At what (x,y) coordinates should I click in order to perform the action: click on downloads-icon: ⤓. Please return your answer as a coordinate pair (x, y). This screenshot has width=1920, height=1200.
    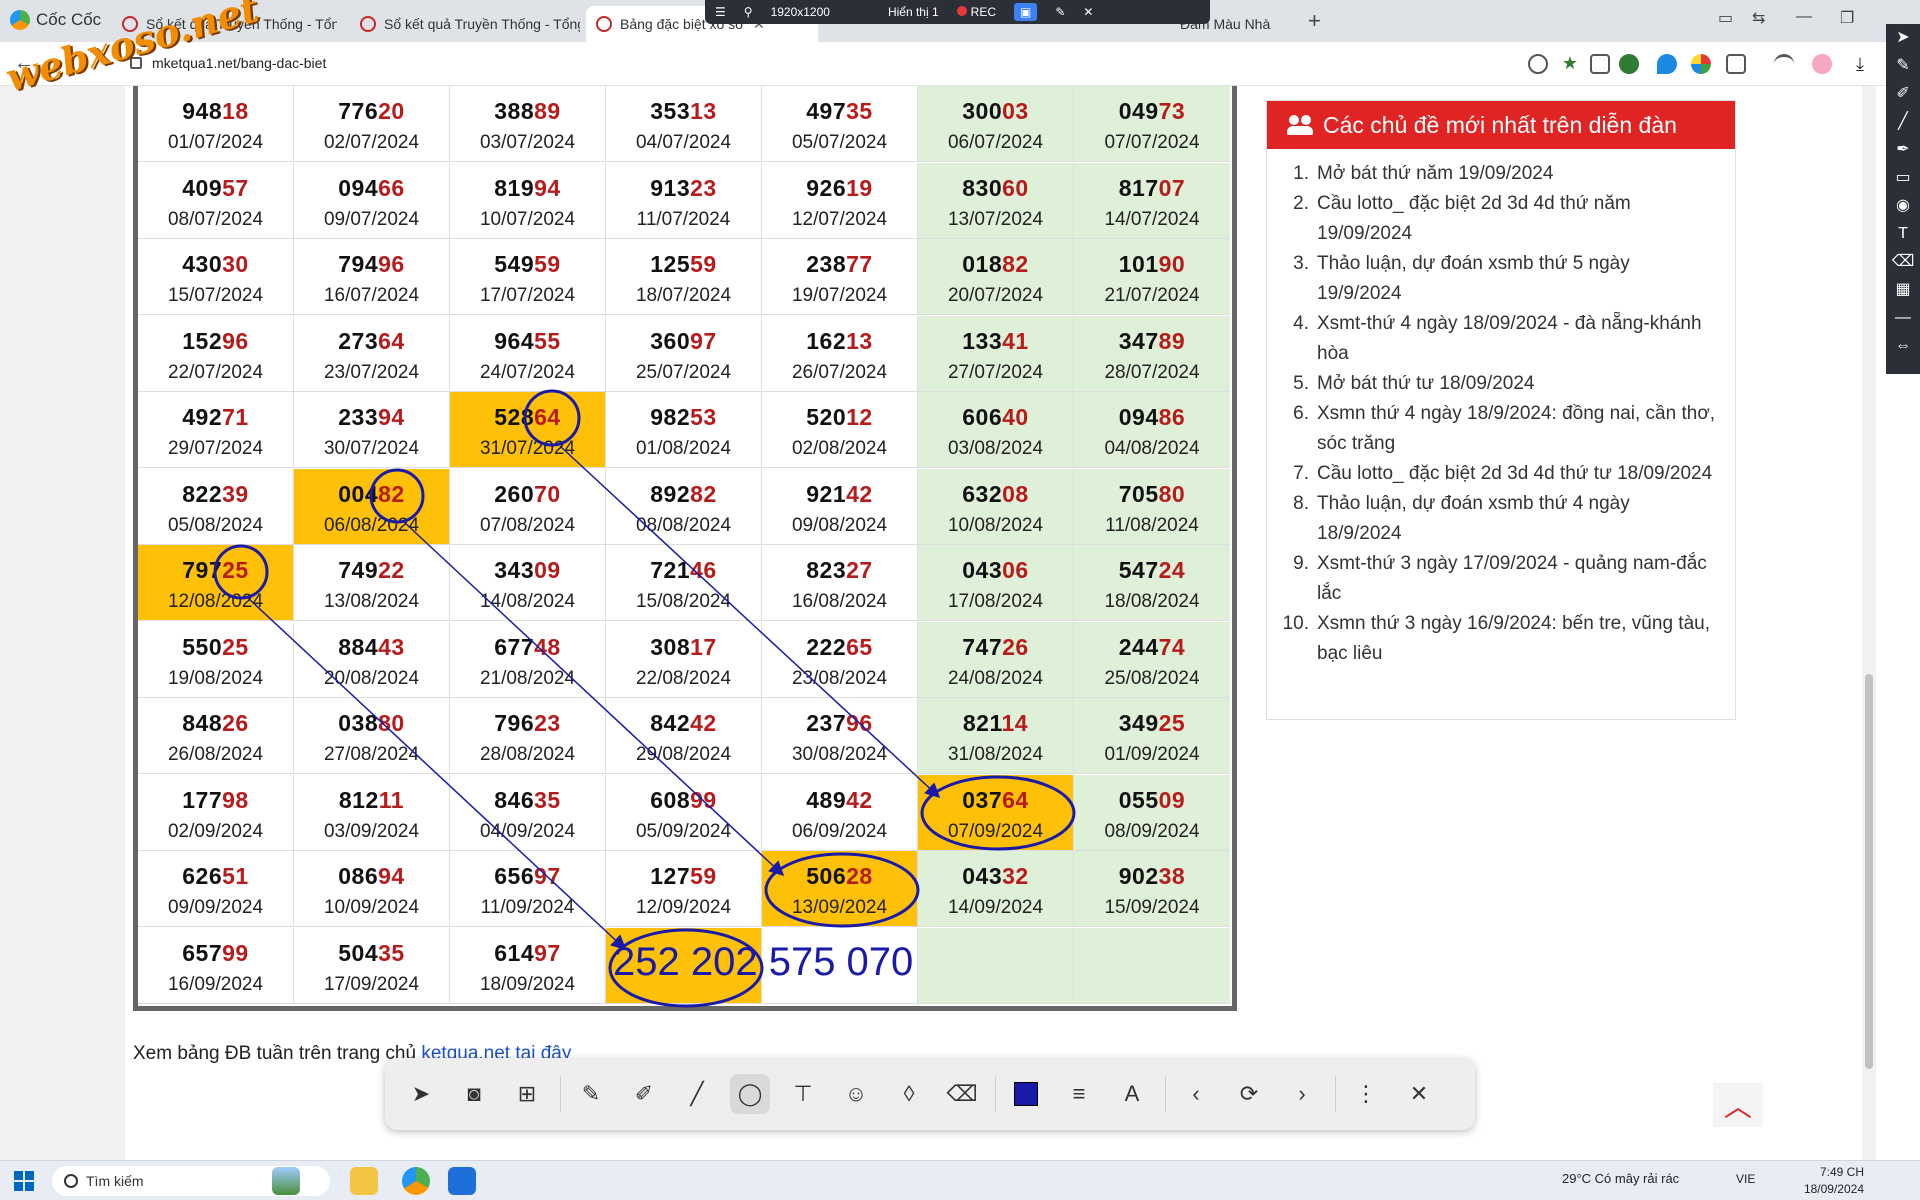
    Looking at the image, I should click on (1860, 64).